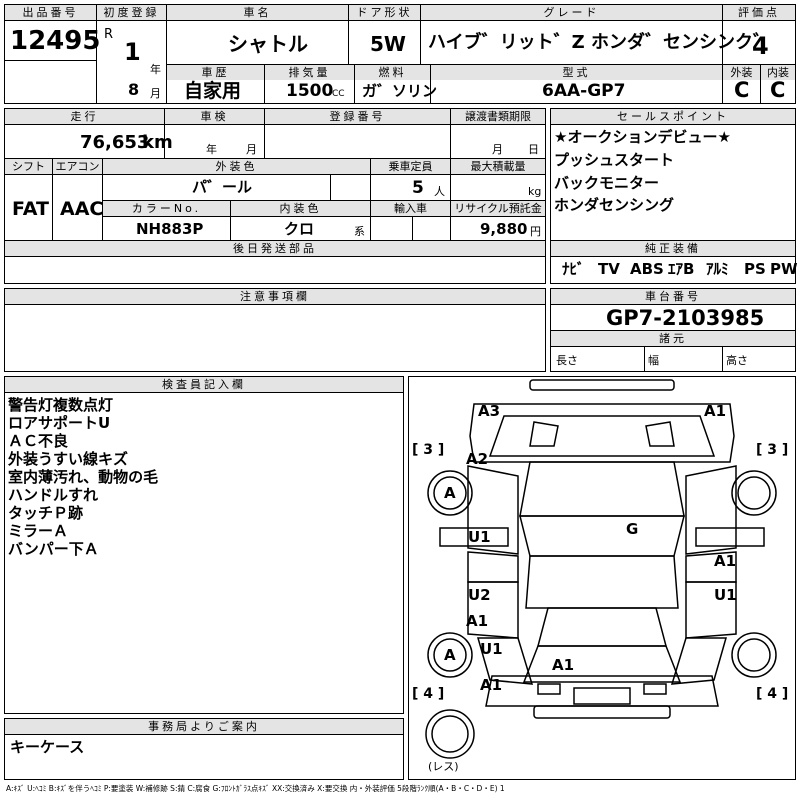 The width and height of the screenshot is (800, 800). What do you see at coordinates (157, 142) in the screenshot?
I see `mileage-unit: km` at bounding box center [157, 142].